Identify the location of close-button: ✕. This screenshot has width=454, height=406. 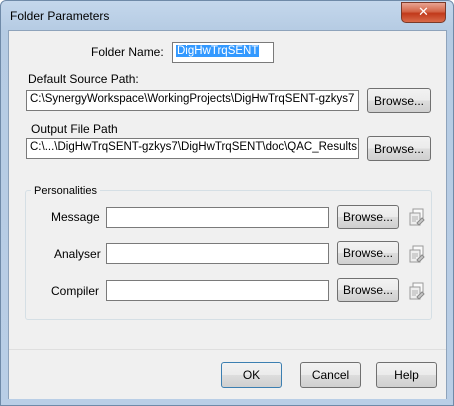
(423, 12).